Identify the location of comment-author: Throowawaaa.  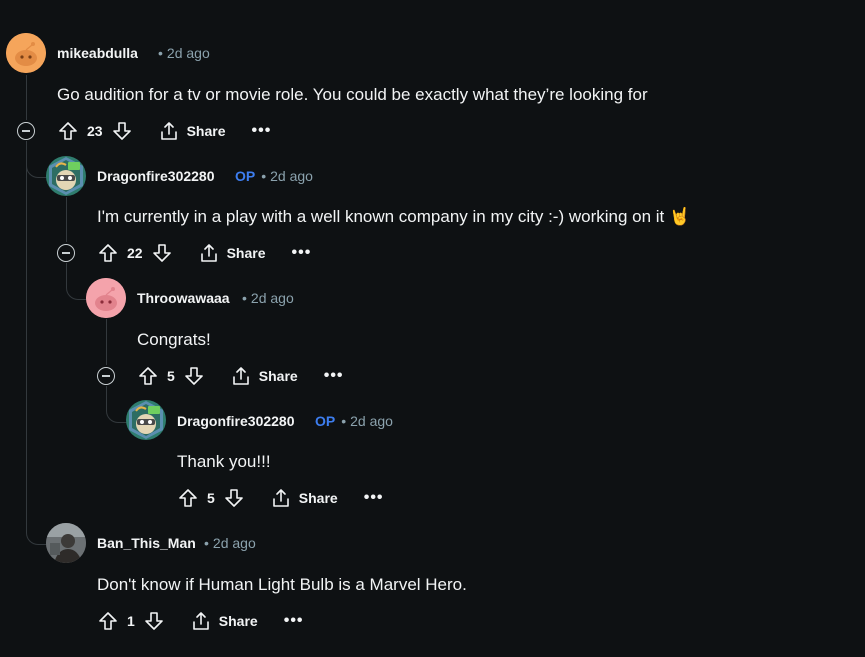
(183, 298).